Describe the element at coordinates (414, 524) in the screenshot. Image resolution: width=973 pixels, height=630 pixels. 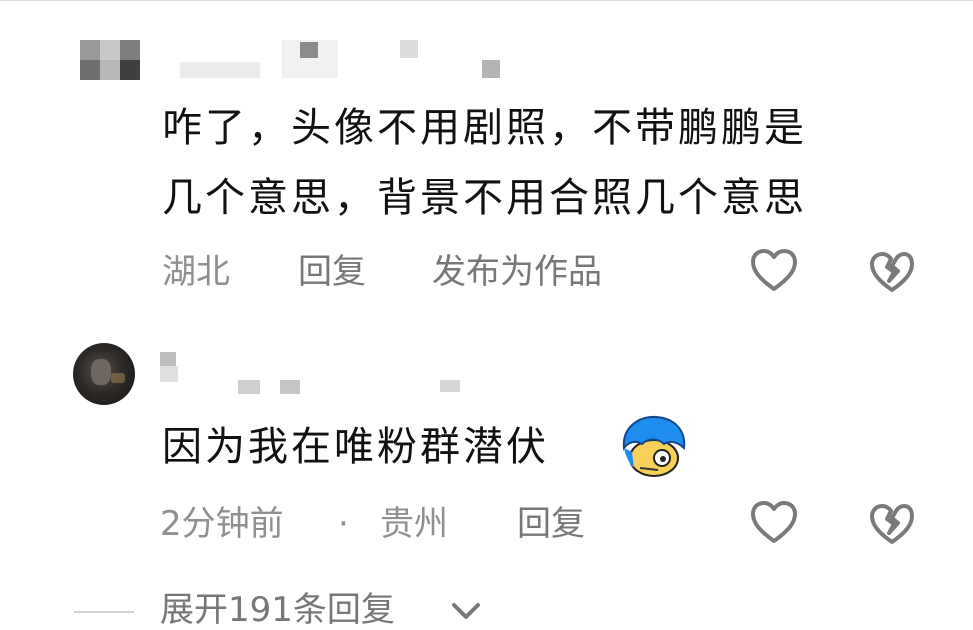
I see `comment-location: 贵州` at that location.